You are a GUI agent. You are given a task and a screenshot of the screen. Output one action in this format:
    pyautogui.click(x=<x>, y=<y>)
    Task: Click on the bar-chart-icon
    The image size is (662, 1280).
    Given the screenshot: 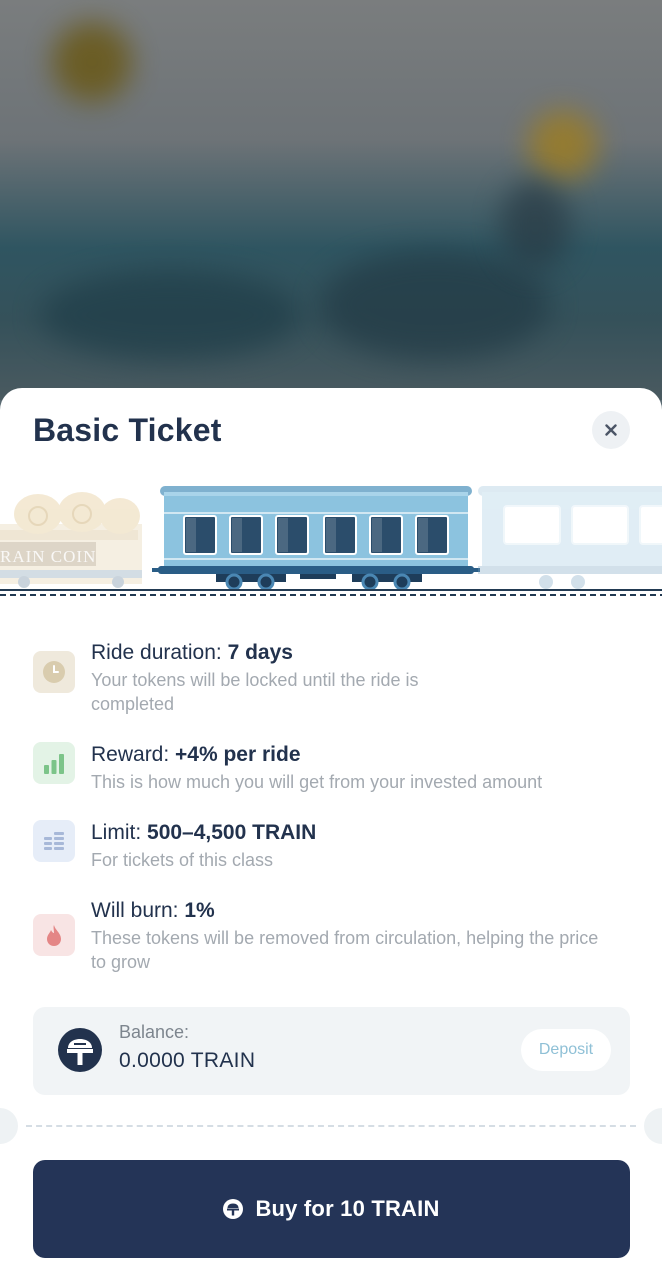 What is the action you would take?
    pyautogui.click(x=54, y=764)
    